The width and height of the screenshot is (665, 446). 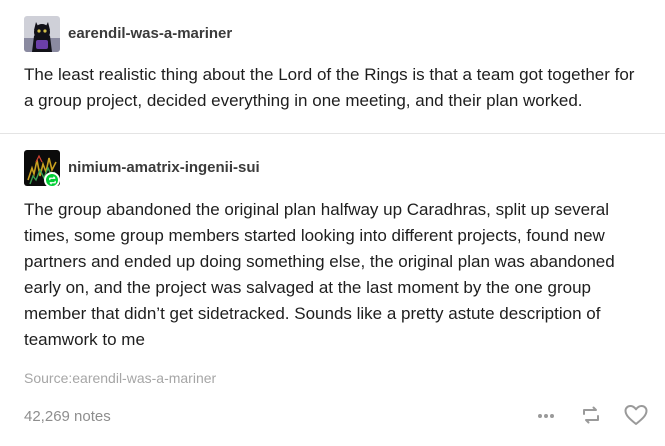 I want to click on post-actions, so click(x=584, y=415).